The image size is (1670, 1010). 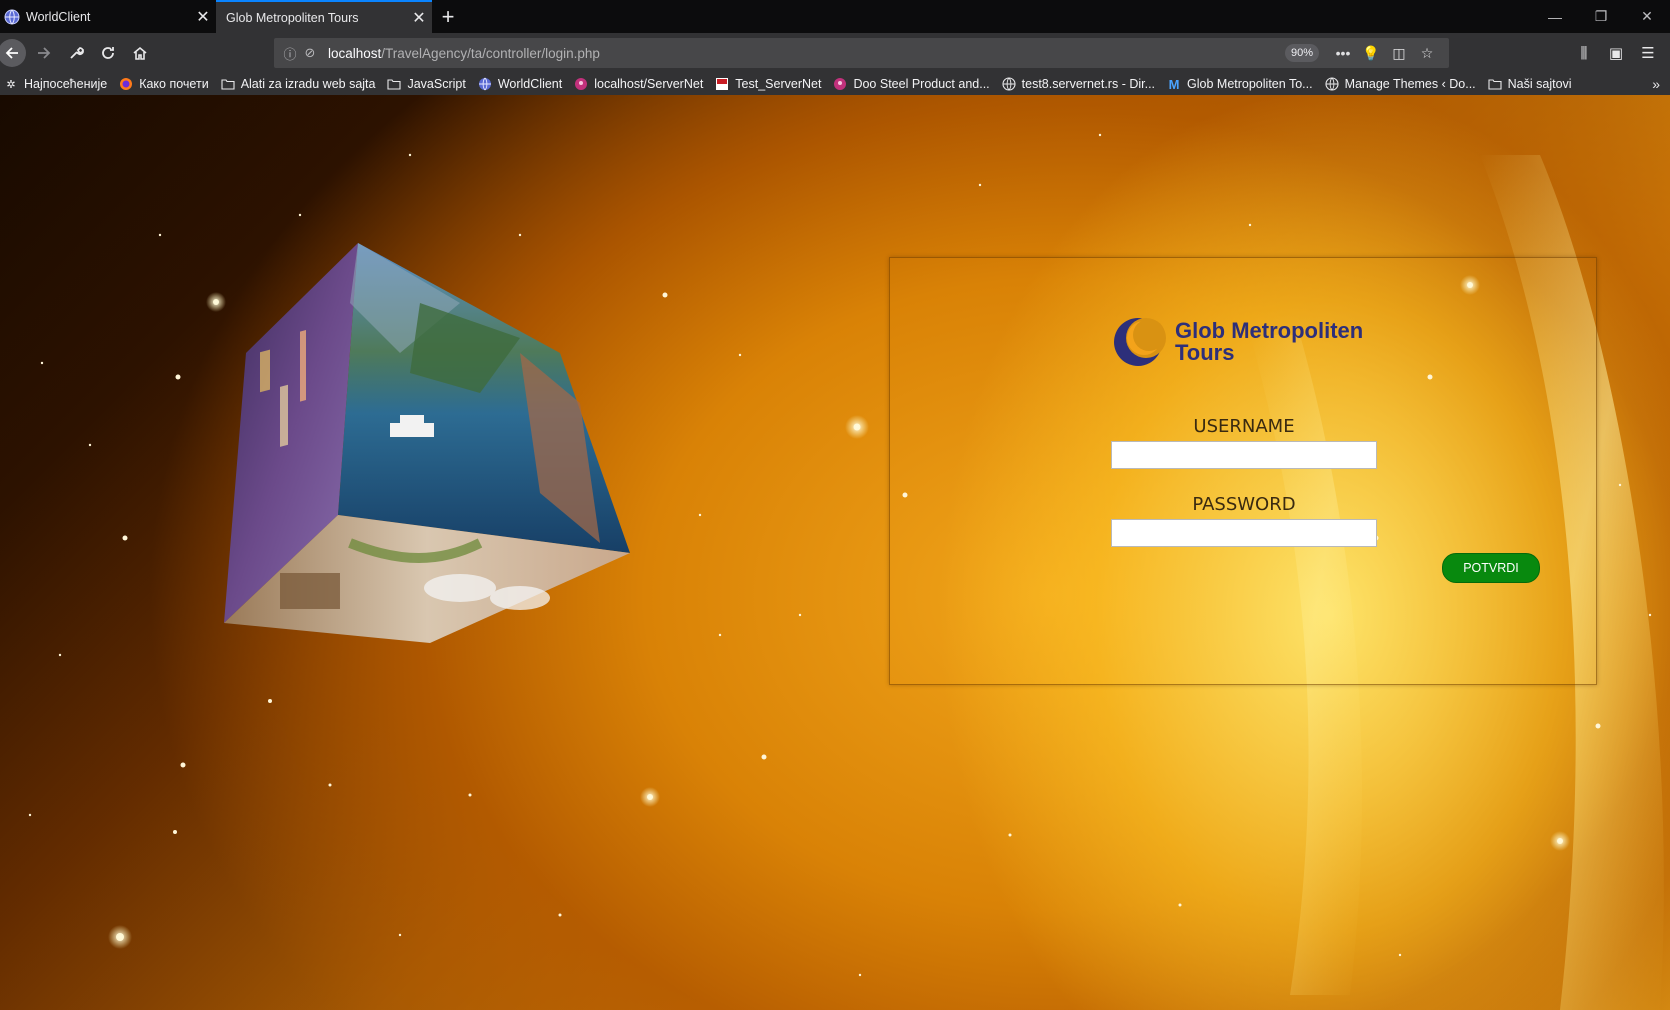 I want to click on reload-icon, so click(x=108, y=53).